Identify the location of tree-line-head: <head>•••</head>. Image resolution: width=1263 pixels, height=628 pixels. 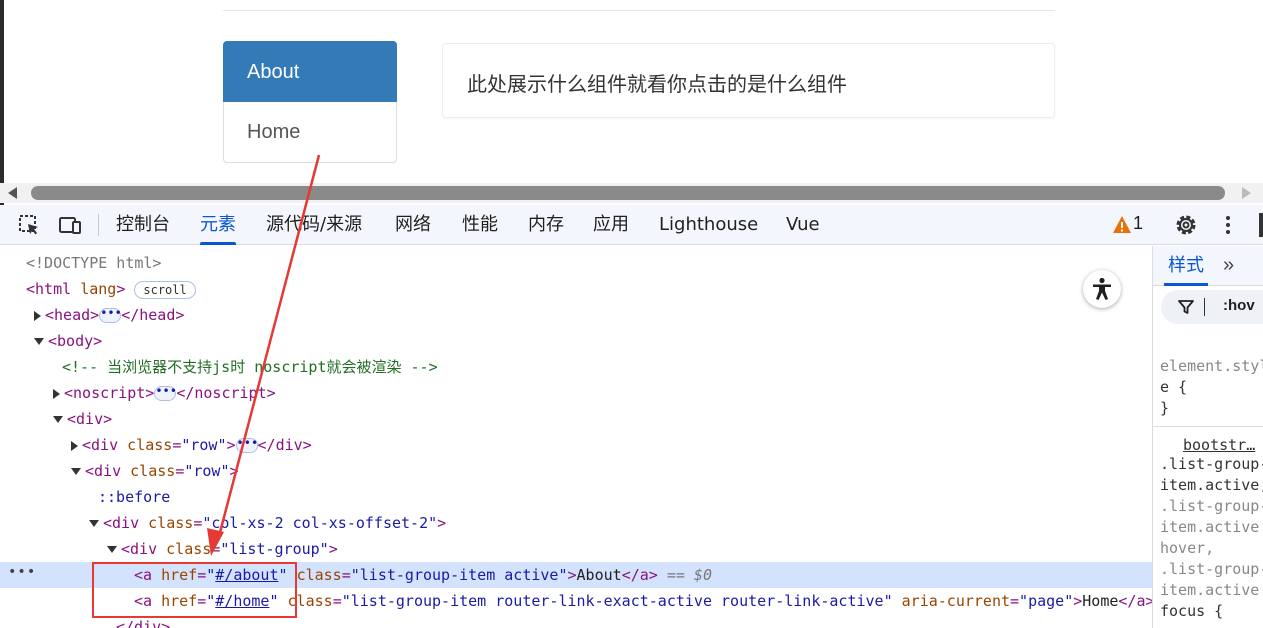
(576, 315).